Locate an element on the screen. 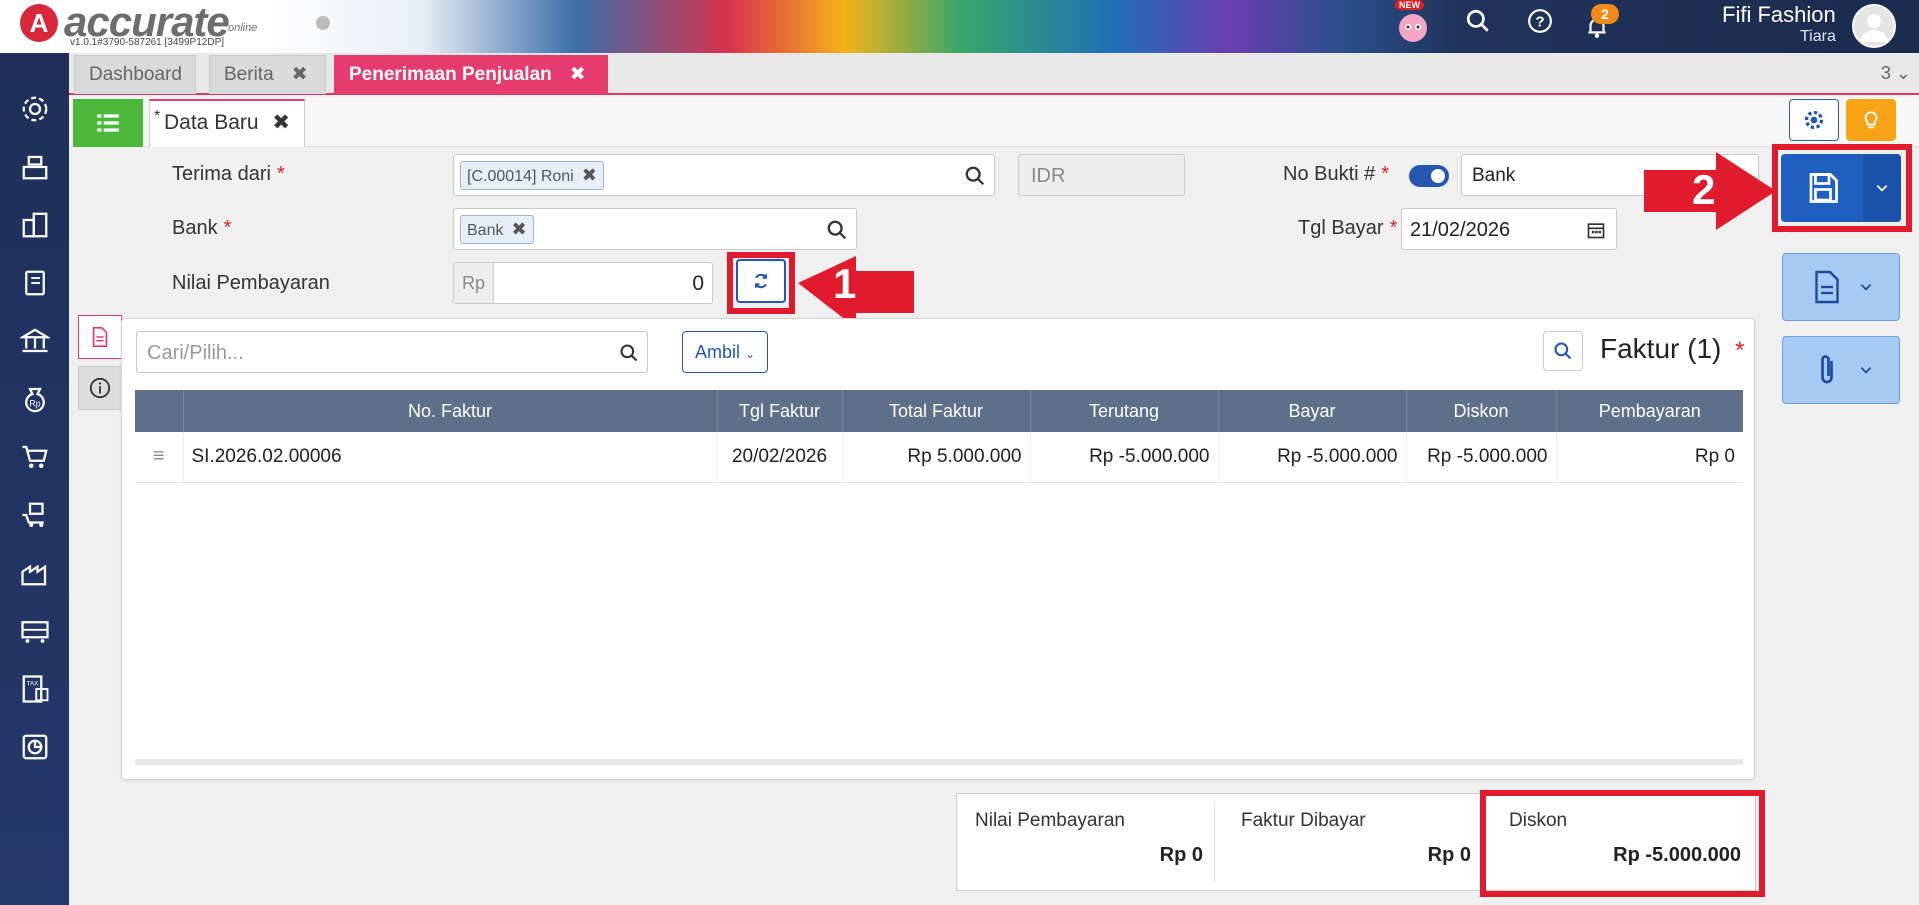 The height and width of the screenshot is (905, 1919). terima-dari-field: [C.00014] Roni ✖ is located at coordinates (724, 175).